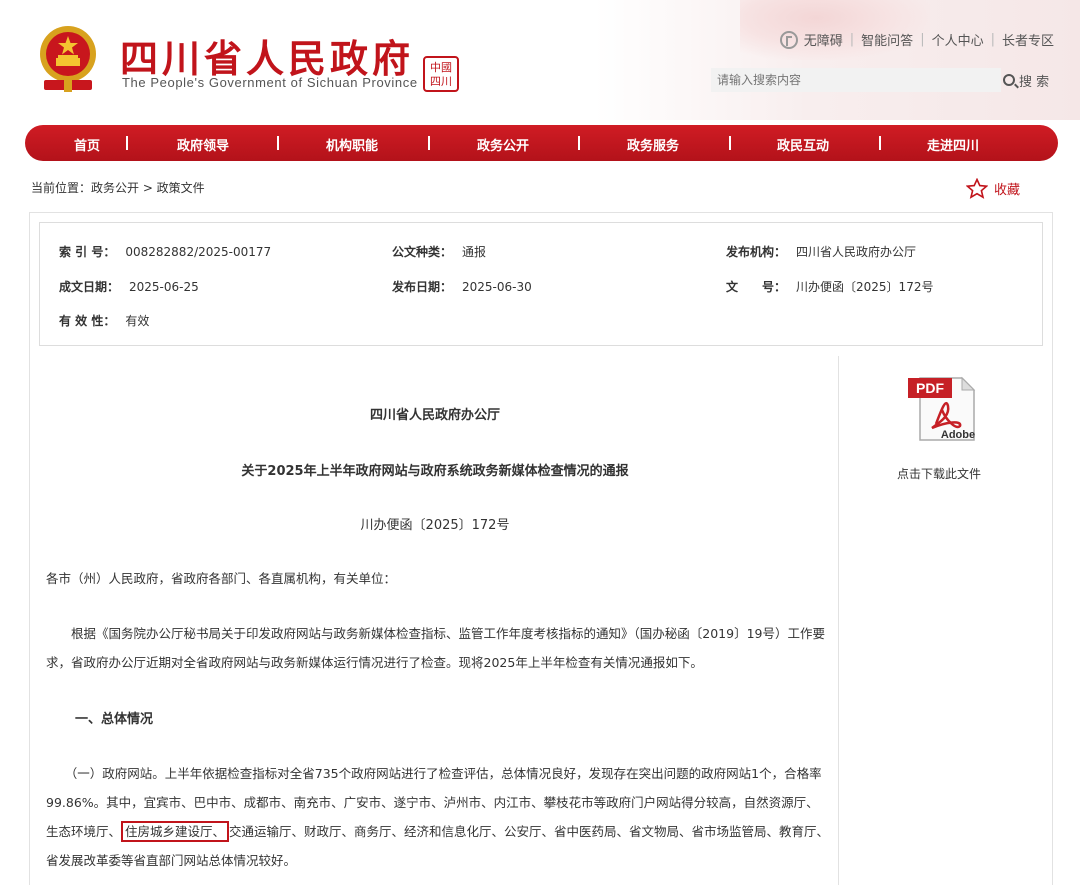 This screenshot has height=885, width=1080. I want to click on meta-written-date-value: 2025-06-25, so click(164, 287).